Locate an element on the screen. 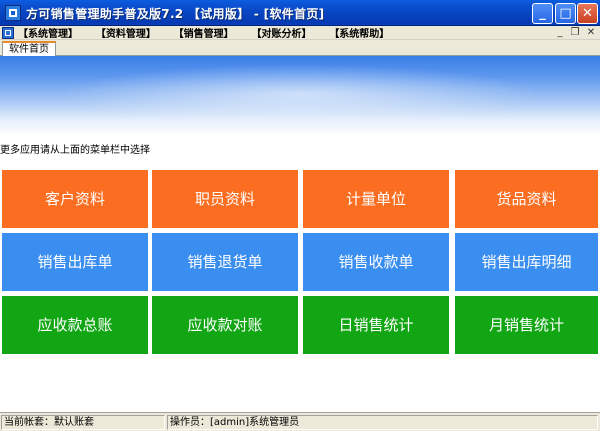  title-bar: 方可销售管理助手普及版7.2 【试用版】 - [软件首页] _ □ ✕ is located at coordinates (300, 13).